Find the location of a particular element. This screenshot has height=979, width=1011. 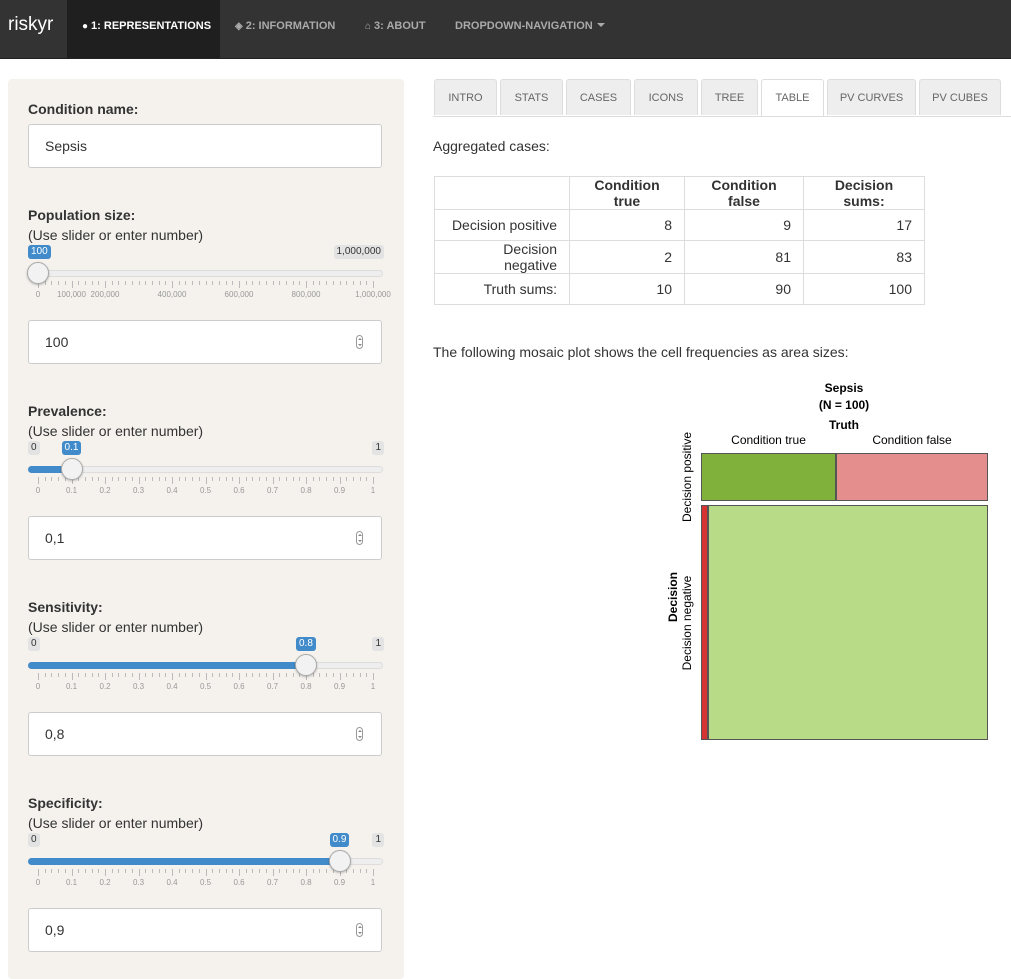

slider-tick-label: 0.3 is located at coordinates (138, 882).